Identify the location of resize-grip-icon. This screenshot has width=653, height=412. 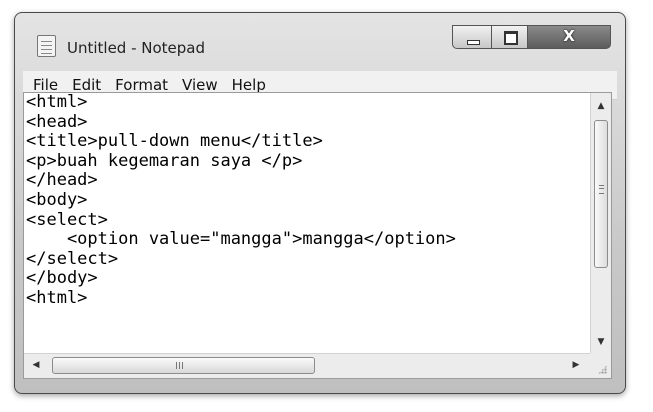
(600, 365).